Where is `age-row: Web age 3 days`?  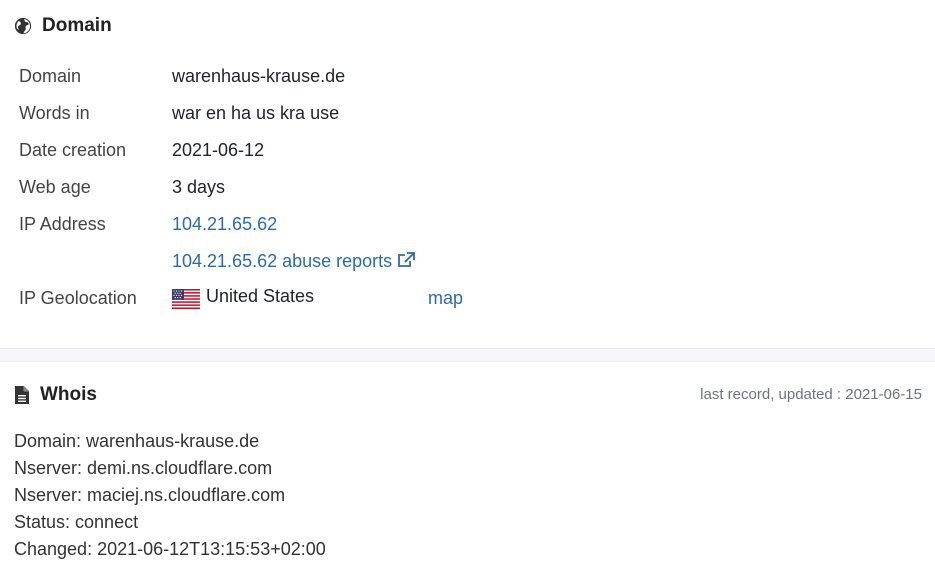 age-row: Web age 3 days is located at coordinates (241, 187).